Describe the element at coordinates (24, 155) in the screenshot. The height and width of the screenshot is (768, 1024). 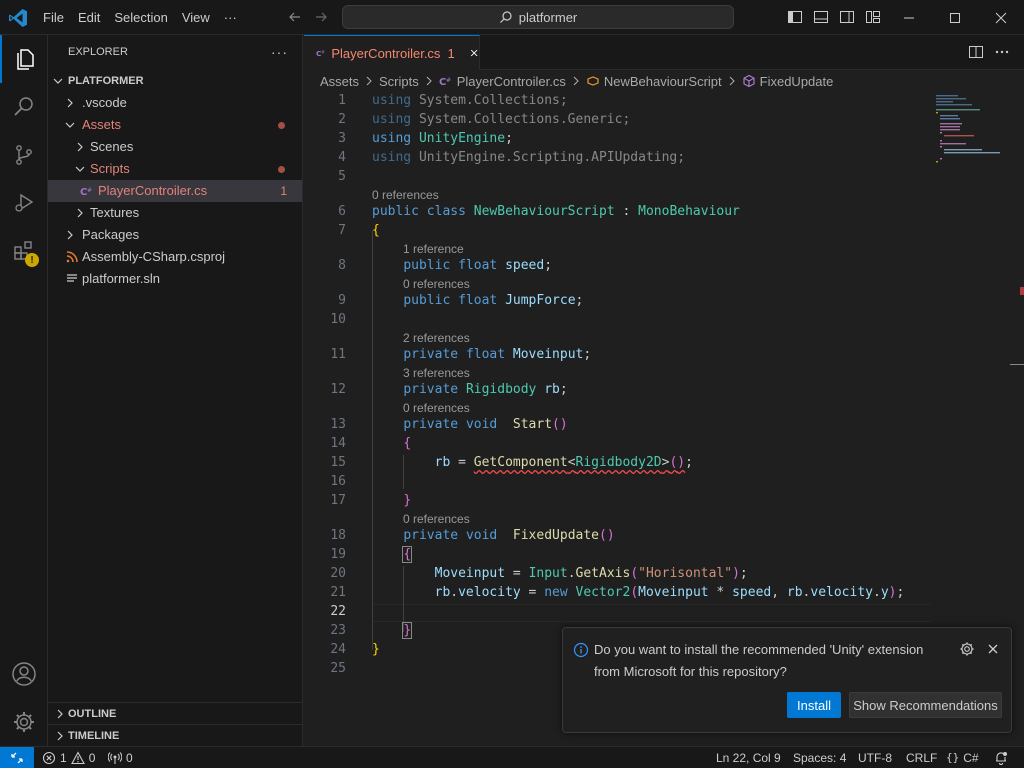
I see `activity-source-control` at that location.